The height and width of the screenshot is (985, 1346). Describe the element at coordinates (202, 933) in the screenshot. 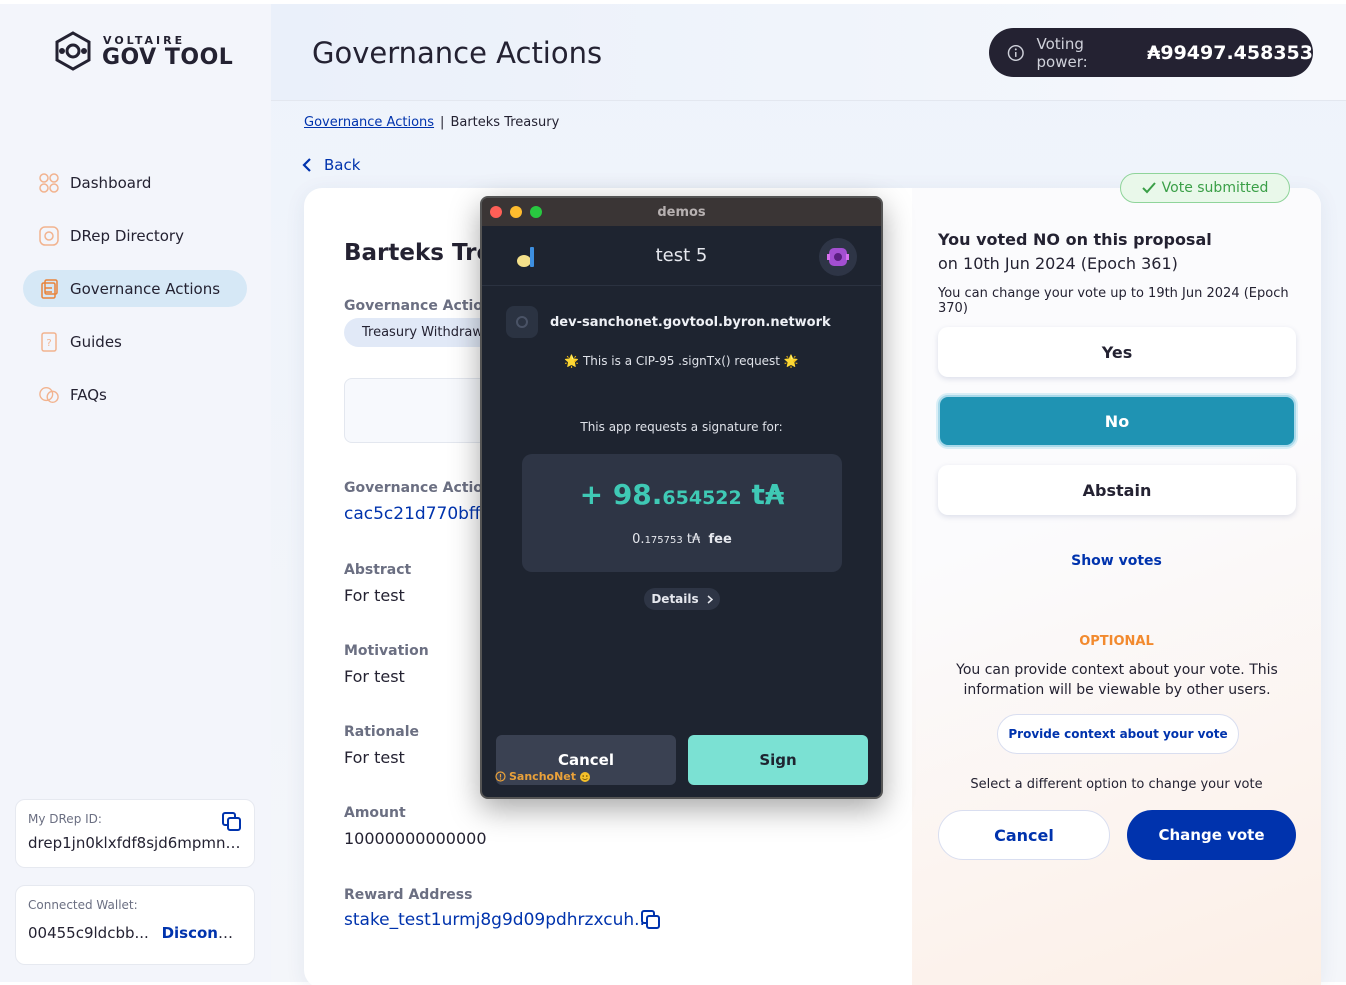

I see `disconnect-button: Disconnect` at that location.